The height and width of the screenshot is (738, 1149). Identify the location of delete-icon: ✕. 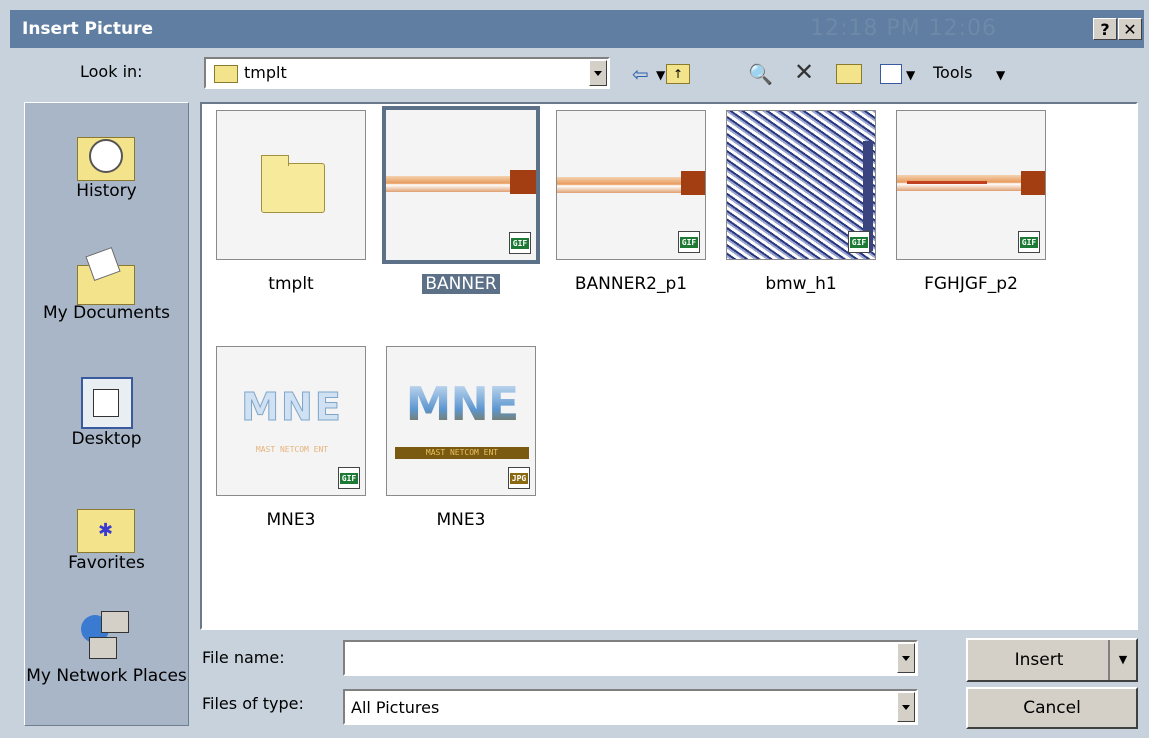
(804, 72).